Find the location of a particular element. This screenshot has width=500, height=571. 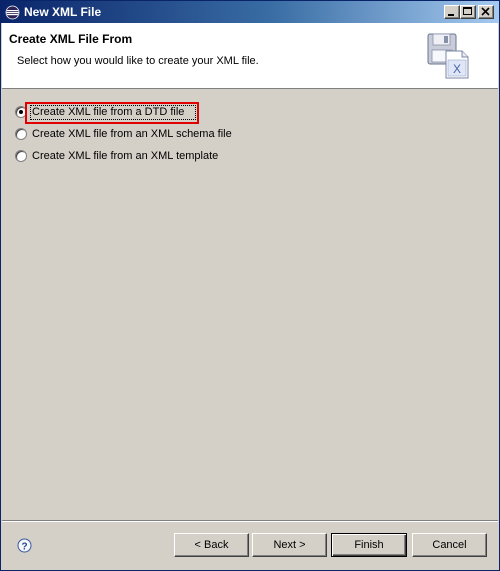

title-bar: New XML File is located at coordinates (250, 12).